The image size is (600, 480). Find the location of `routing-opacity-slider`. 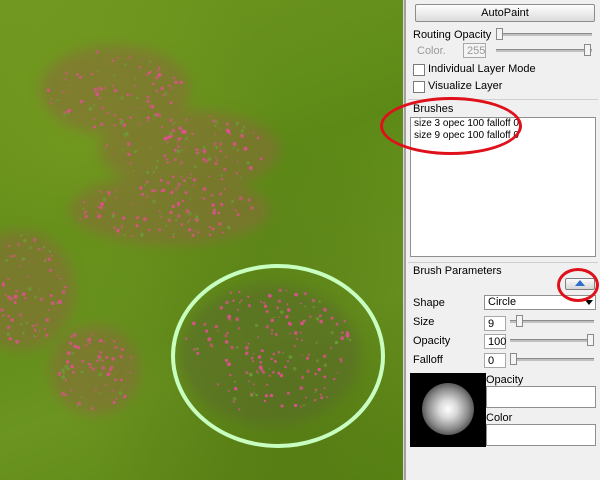

routing-opacity-slider is located at coordinates (544, 34).